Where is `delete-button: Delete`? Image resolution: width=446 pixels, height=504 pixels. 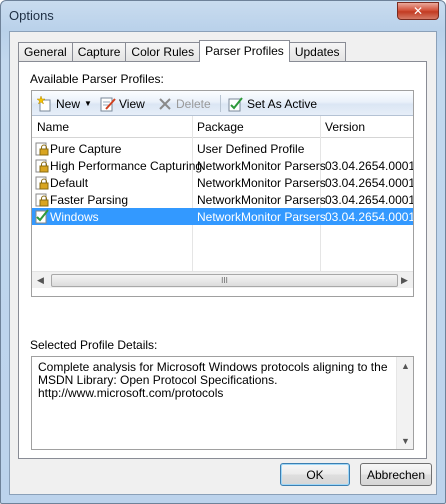 delete-button: Delete is located at coordinates (184, 103).